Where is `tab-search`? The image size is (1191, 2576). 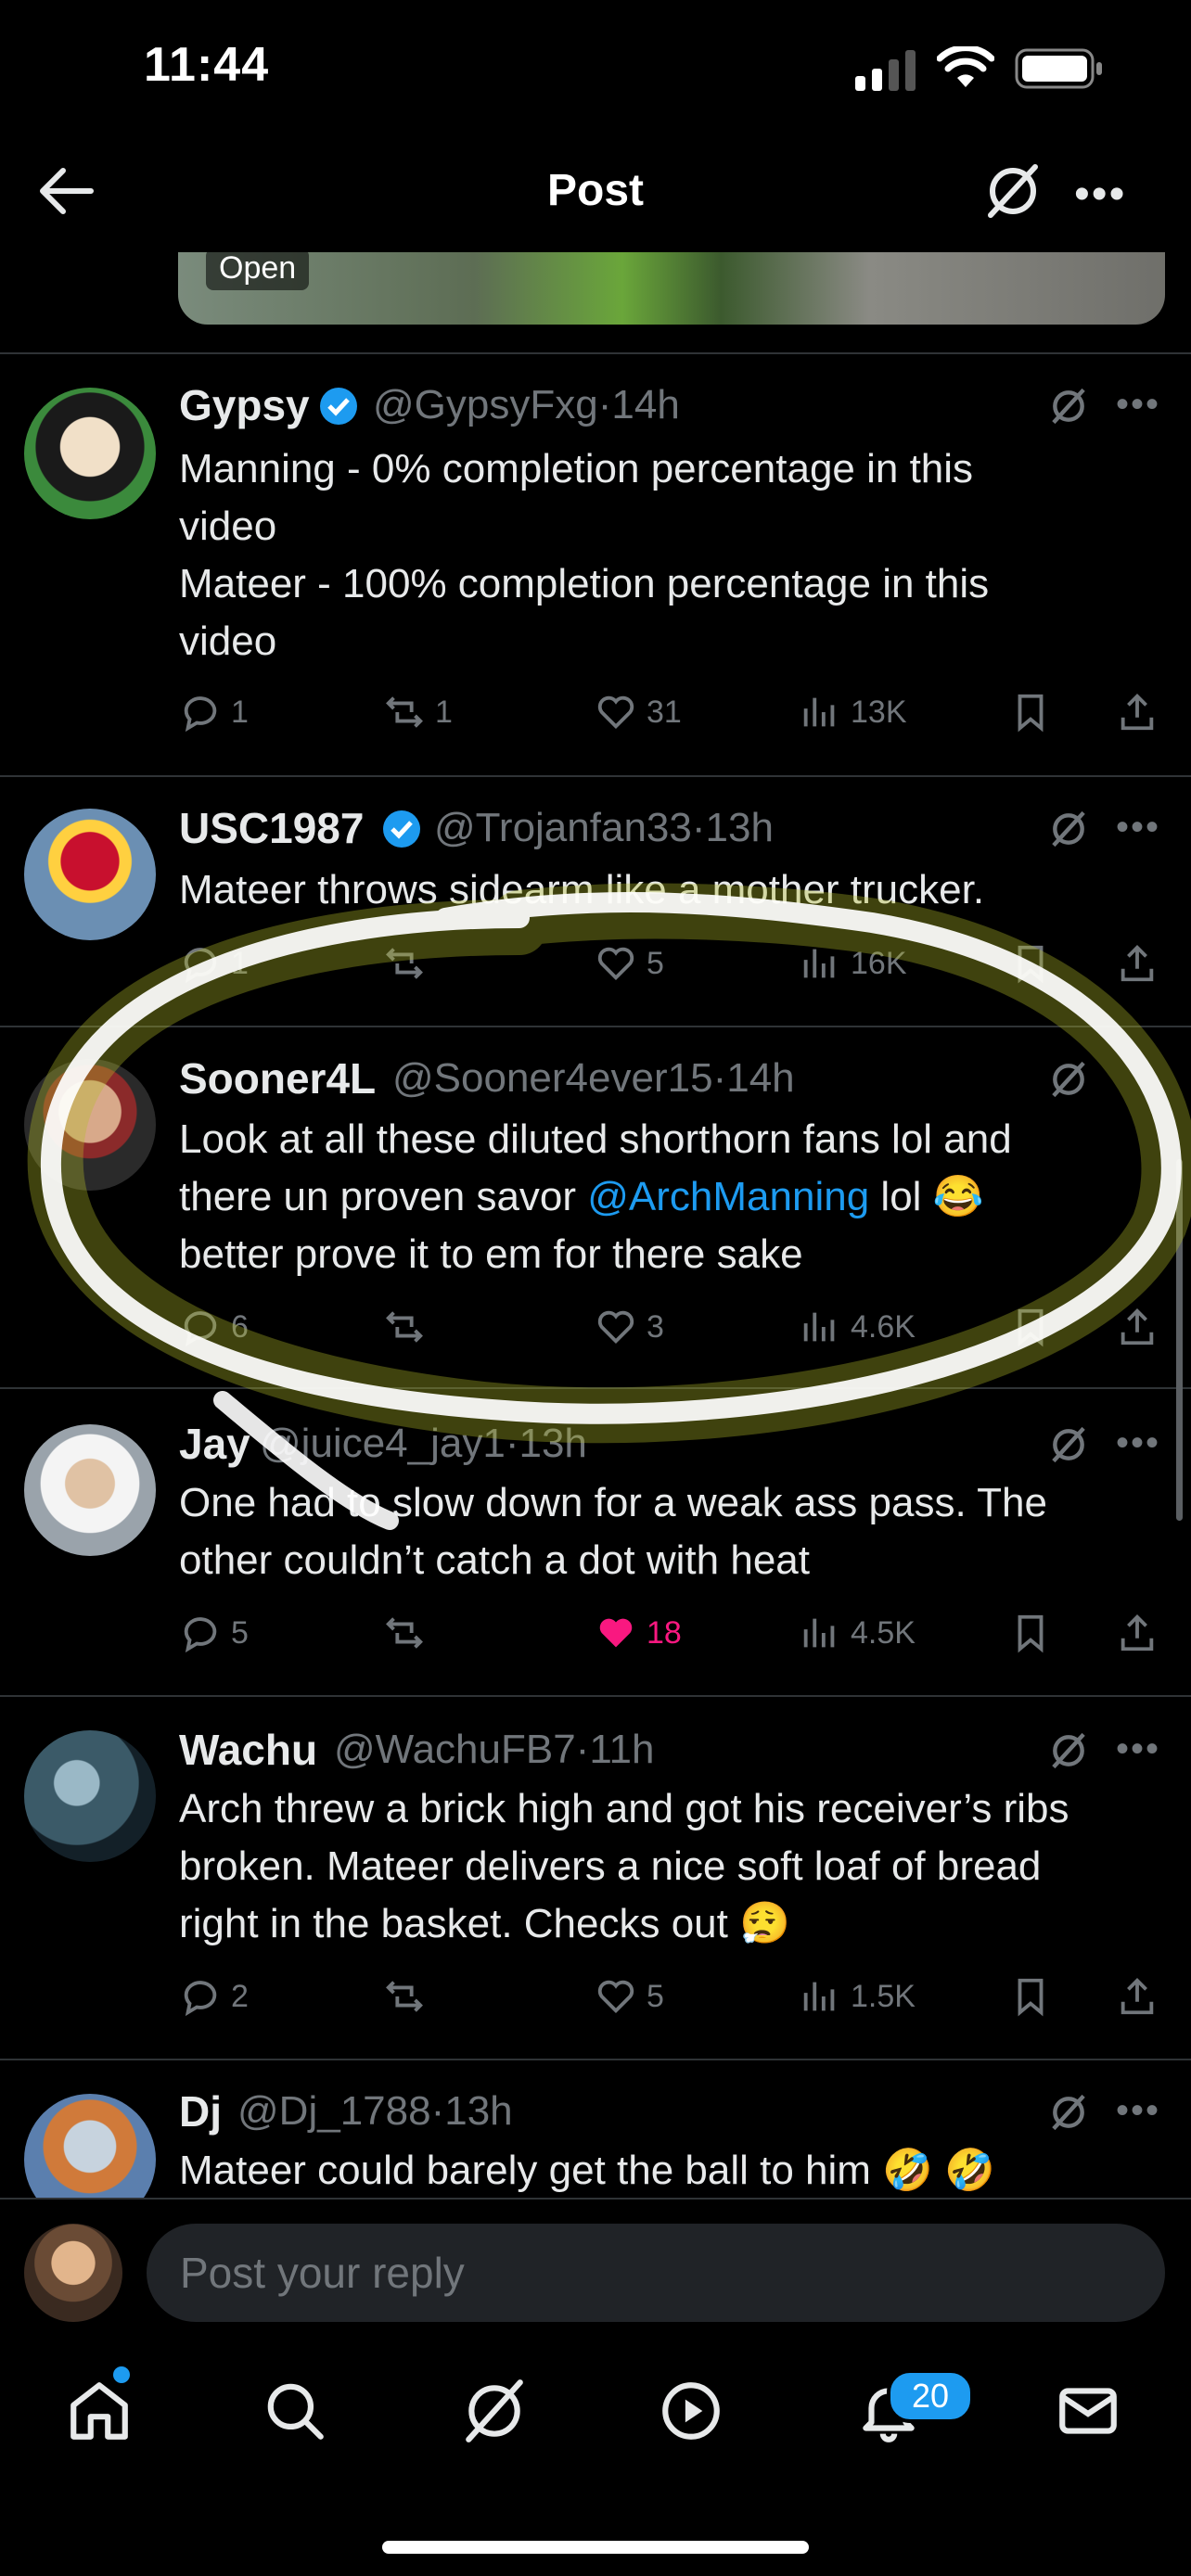
tab-search is located at coordinates (295, 2411).